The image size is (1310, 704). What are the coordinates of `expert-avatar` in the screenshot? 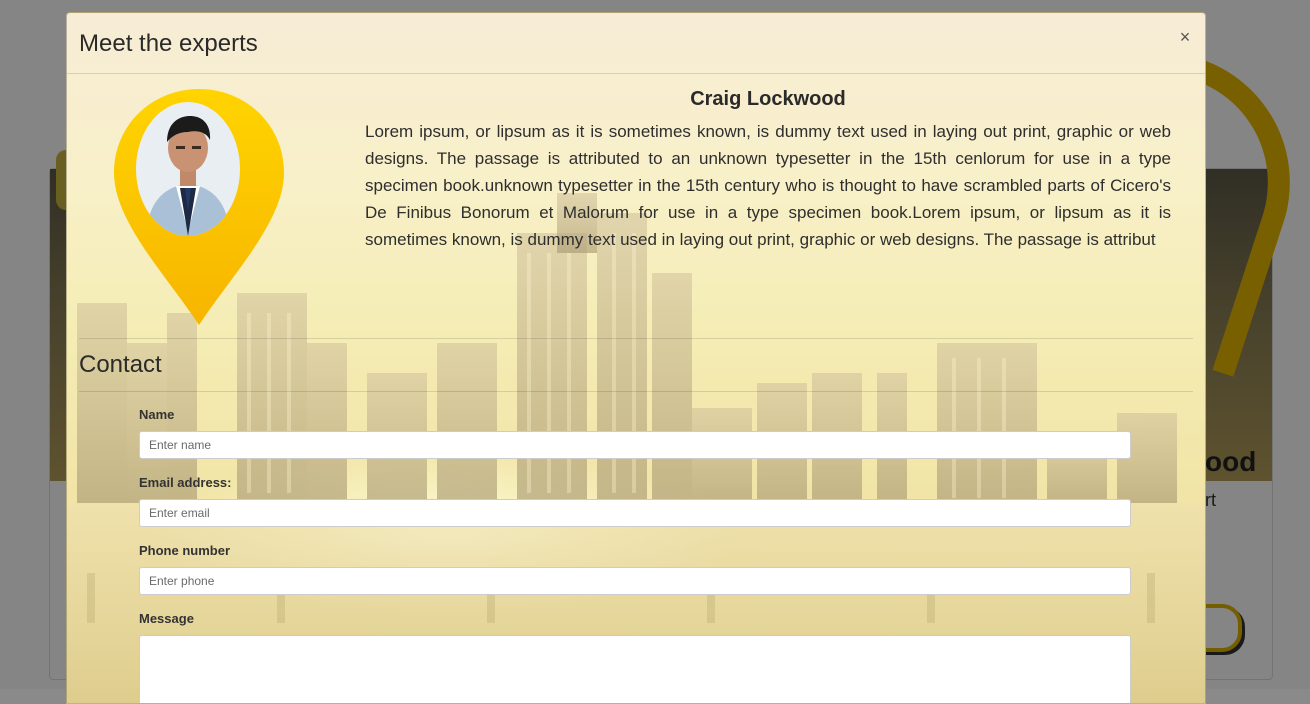 It's located at (188, 169).